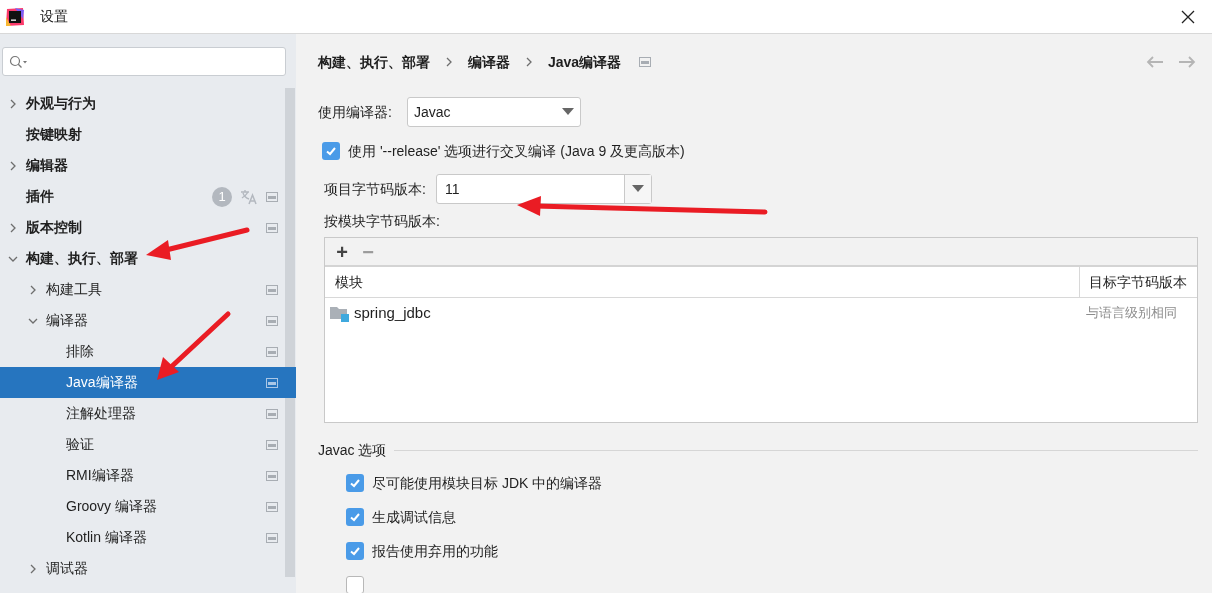 Image resolution: width=1212 pixels, height=593 pixels. I want to click on project-bytecode-label: 项目字节码版本:, so click(375, 189).